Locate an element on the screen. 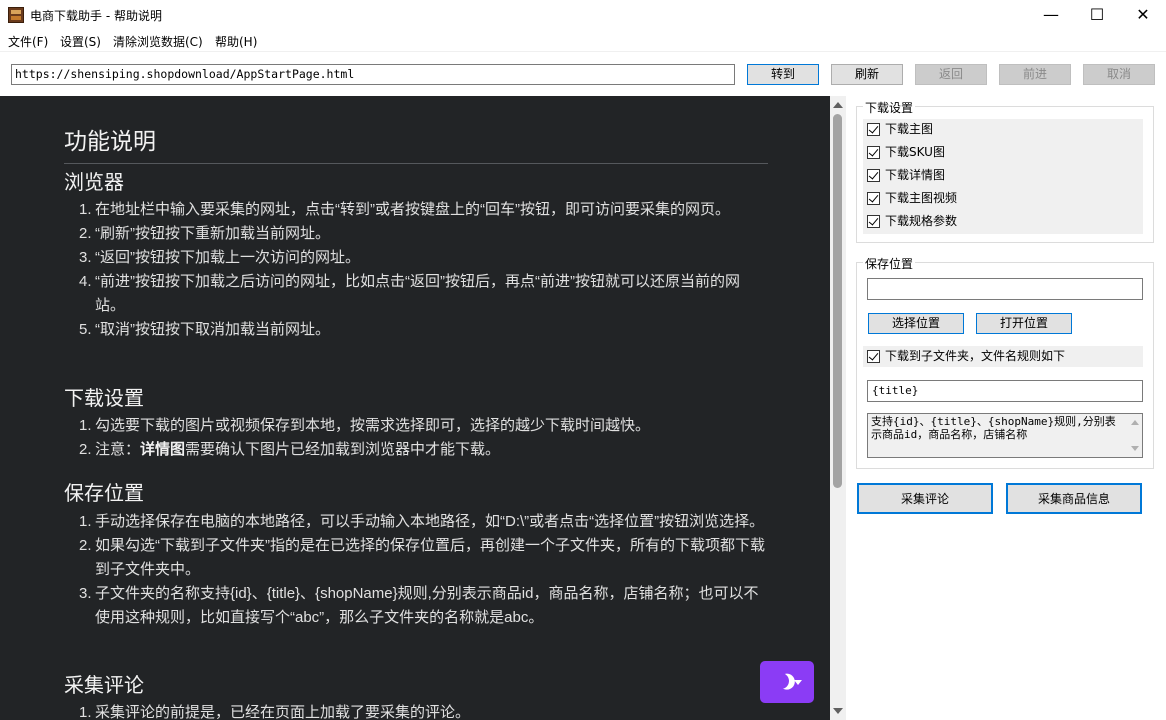 The image size is (1166, 720). checkbox-detail-image: 下载详情图 is located at coordinates (904, 175).